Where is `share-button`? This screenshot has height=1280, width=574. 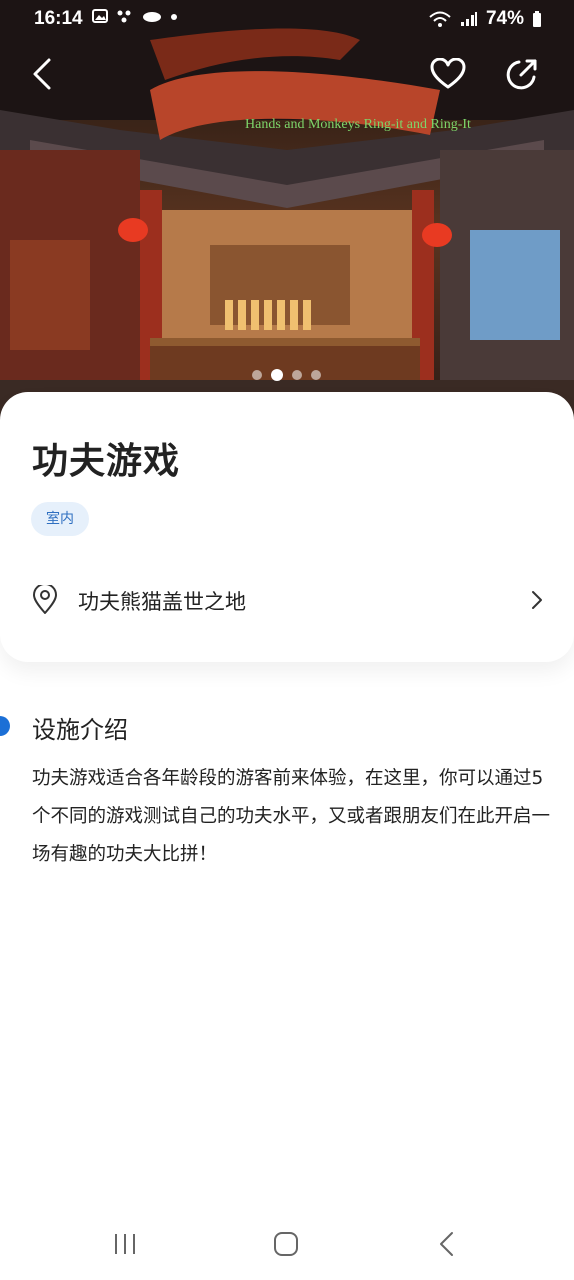 share-button is located at coordinates (522, 74).